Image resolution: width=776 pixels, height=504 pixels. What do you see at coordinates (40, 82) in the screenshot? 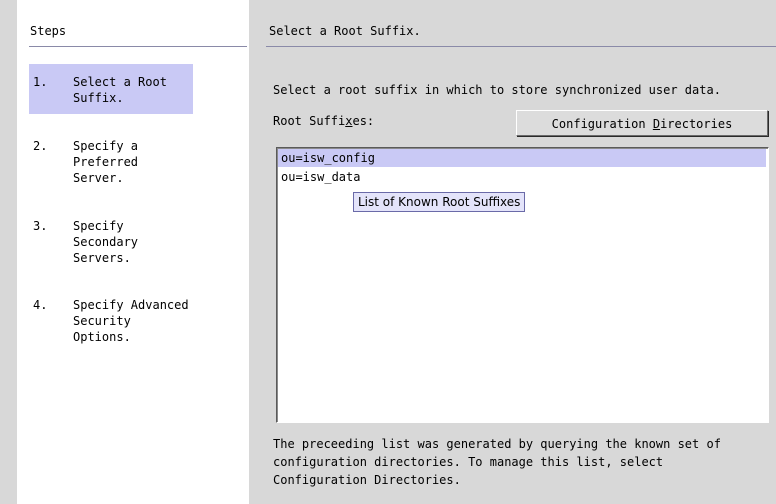
I see `step-number: 1.` at bounding box center [40, 82].